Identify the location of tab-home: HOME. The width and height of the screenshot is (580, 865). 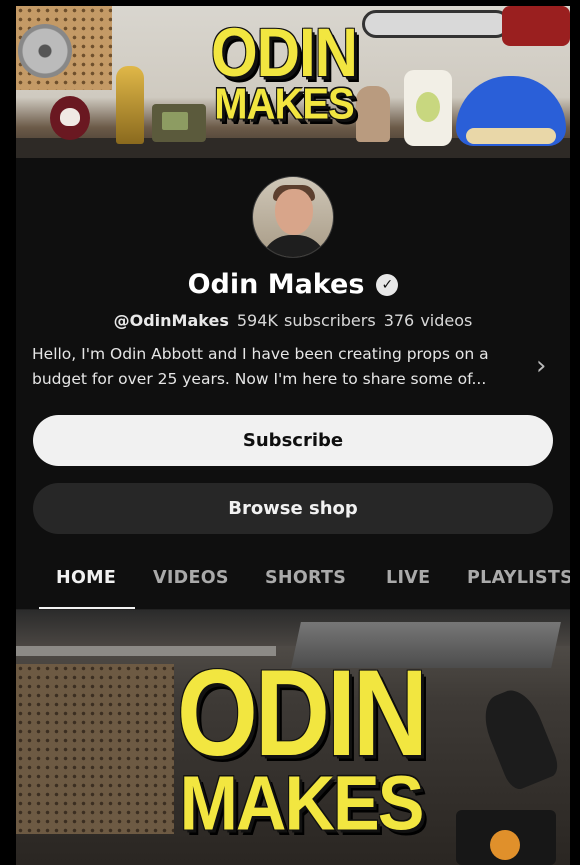
(86, 578).